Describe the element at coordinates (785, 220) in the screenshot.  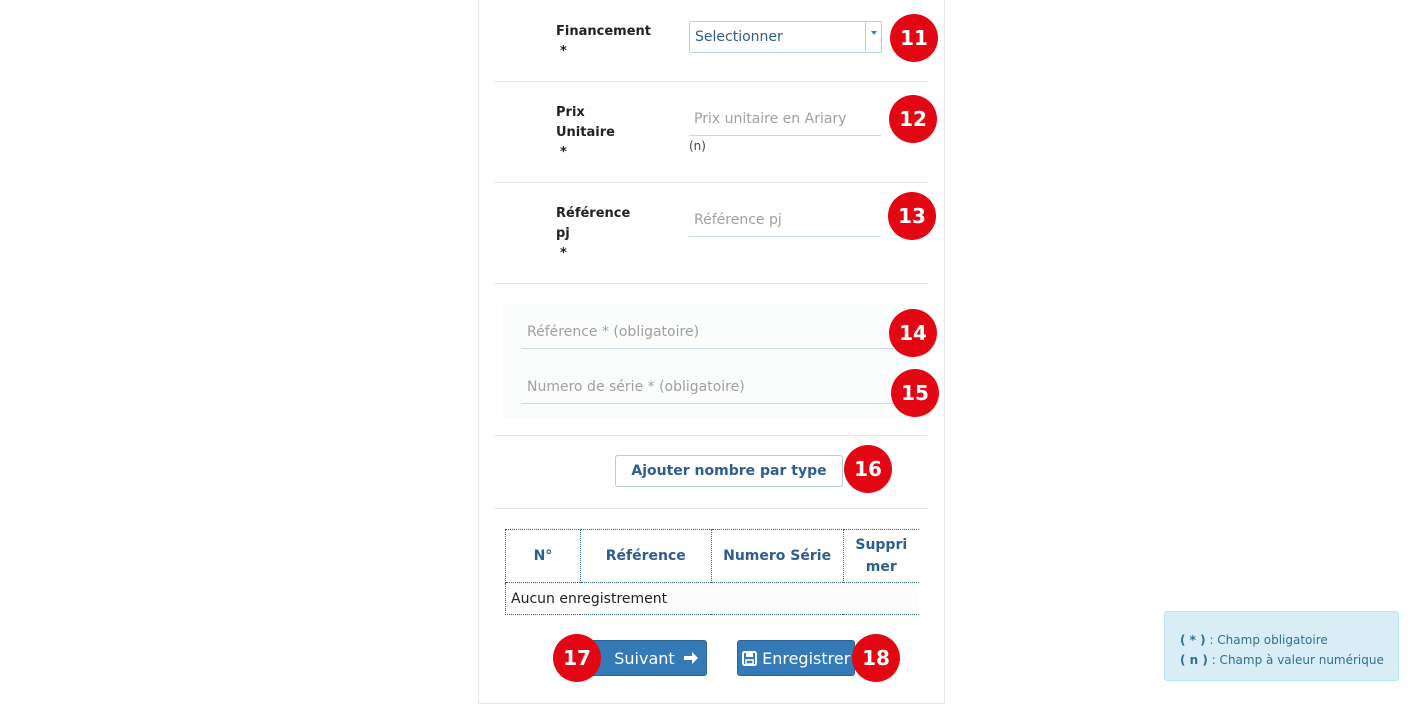
I see `reference-pj-input` at that location.